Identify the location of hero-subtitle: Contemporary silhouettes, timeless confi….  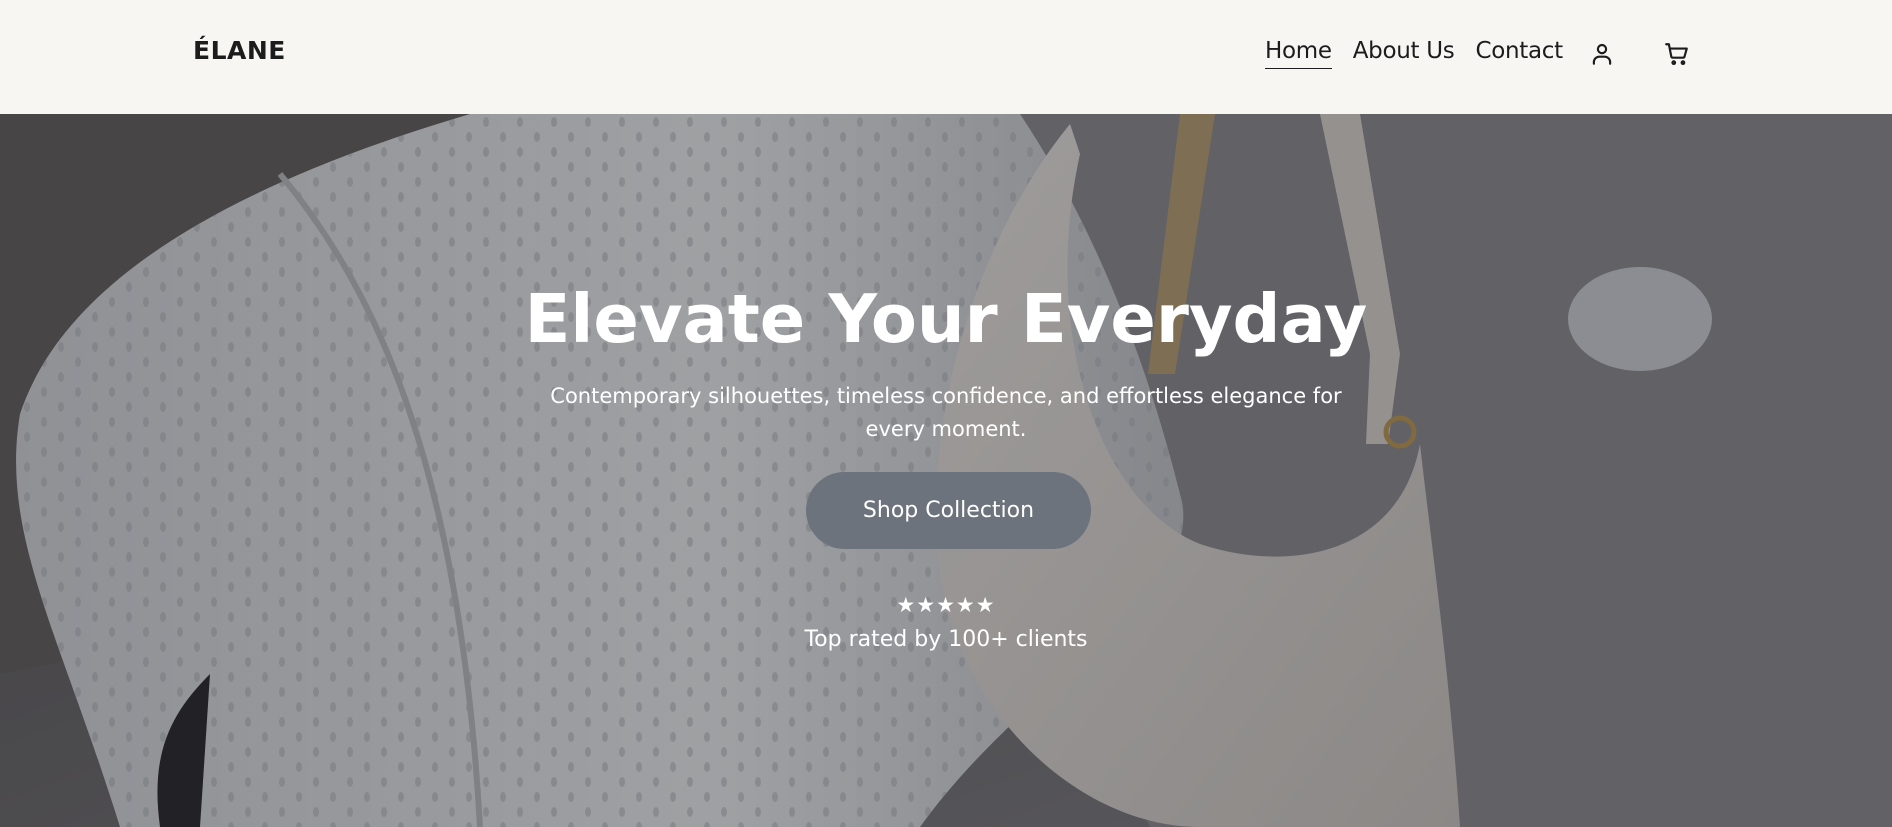
(946, 412).